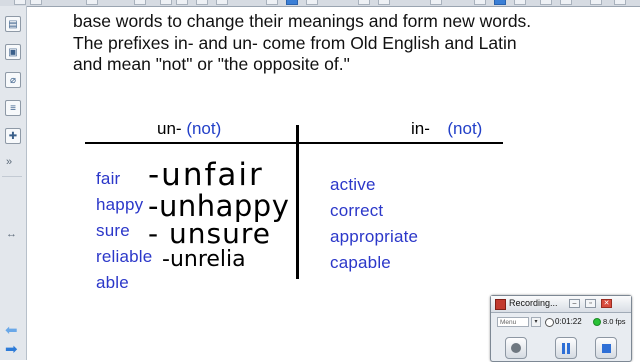 This screenshot has width=640, height=362. Describe the element at coordinates (211, 64) in the screenshot. I see `paragraph-line: and mean "not" or "the opposite of."` at that location.